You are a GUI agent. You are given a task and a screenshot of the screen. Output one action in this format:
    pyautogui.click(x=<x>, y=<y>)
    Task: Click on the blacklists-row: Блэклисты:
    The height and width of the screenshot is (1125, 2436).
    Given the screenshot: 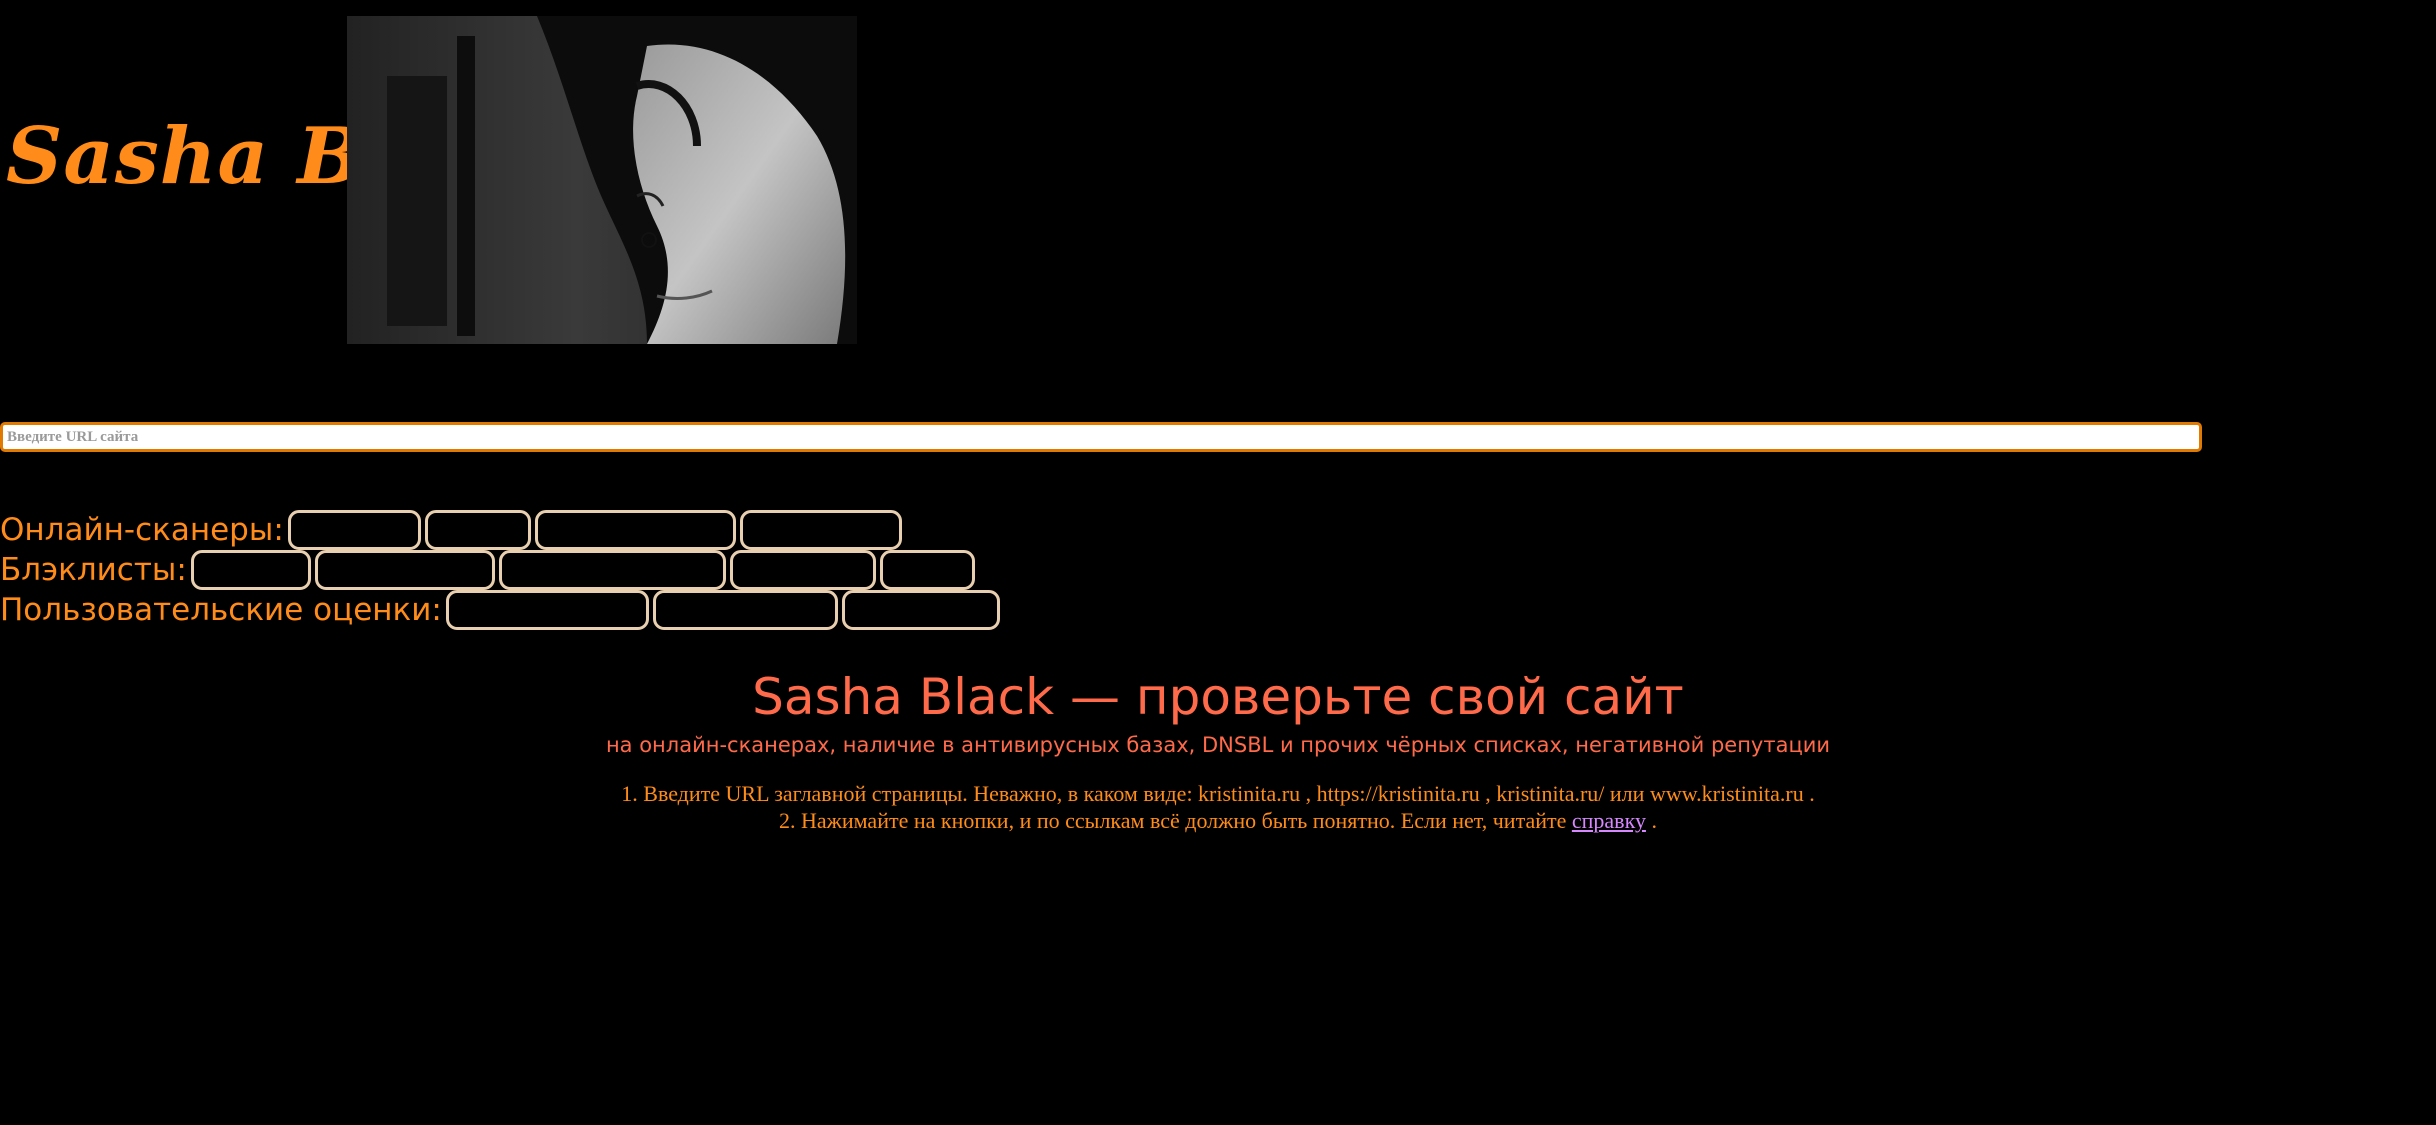 What is the action you would take?
    pyautogui.click(x=489, y=570)
    